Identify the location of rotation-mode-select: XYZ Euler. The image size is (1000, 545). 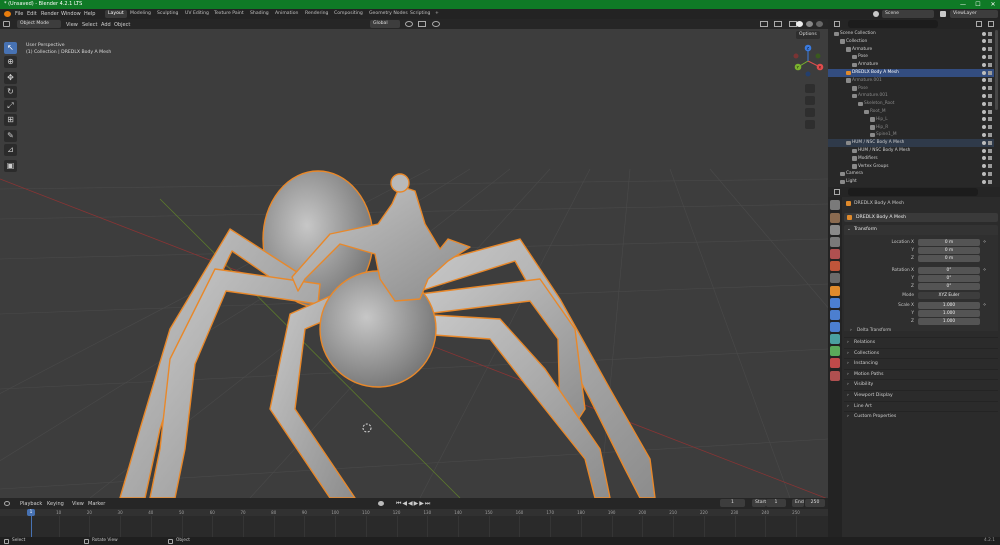
(949, 295).